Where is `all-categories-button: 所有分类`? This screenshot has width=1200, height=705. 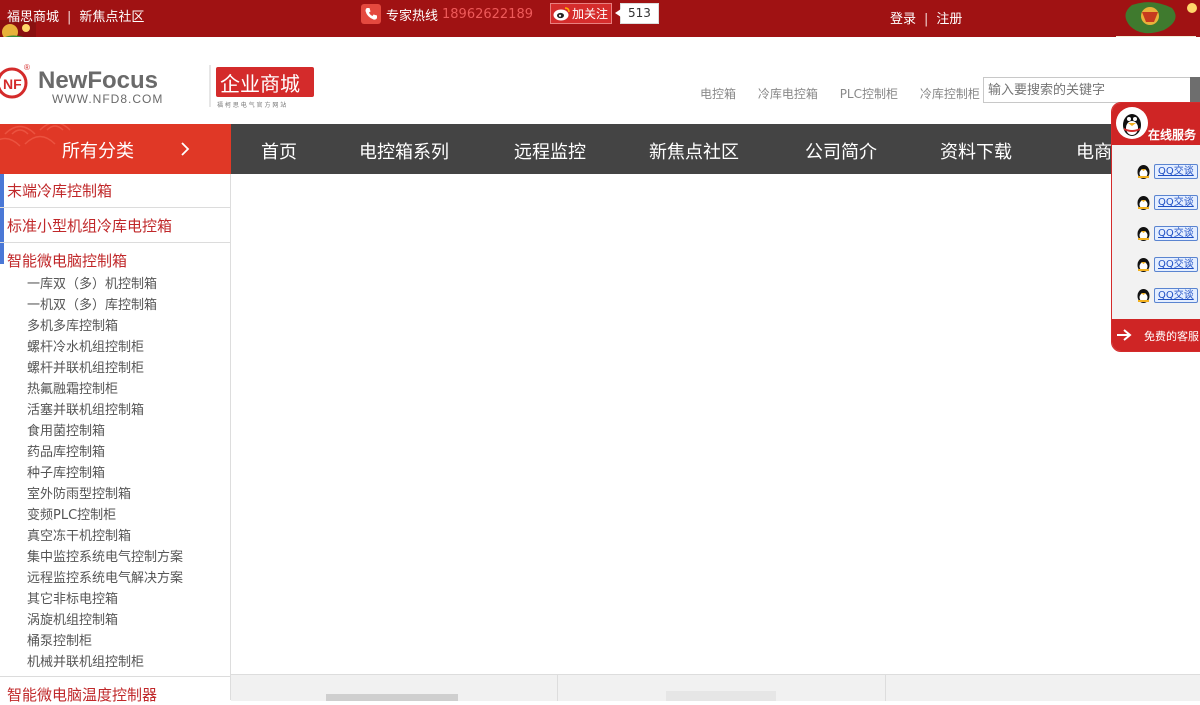 all-categories-button: 所有分类 is located at coordinates (115, 149).